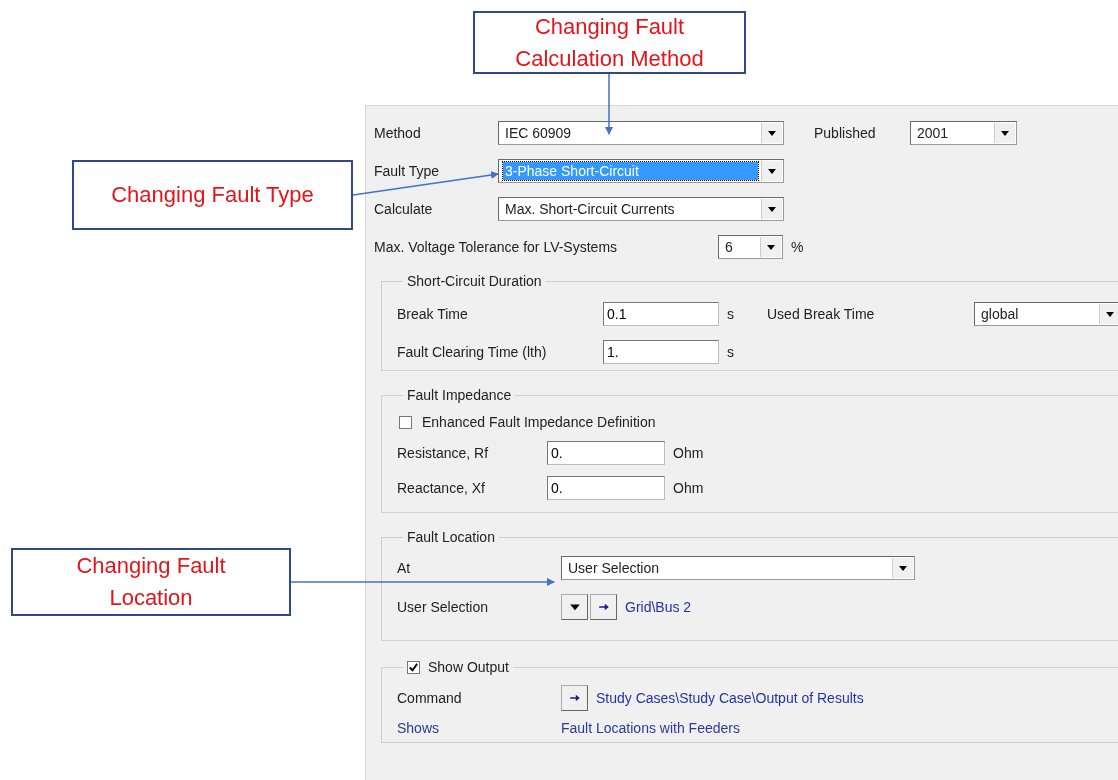 This screenshot has height=780, width=1118. I want to click on arrow, so click(609, 104).